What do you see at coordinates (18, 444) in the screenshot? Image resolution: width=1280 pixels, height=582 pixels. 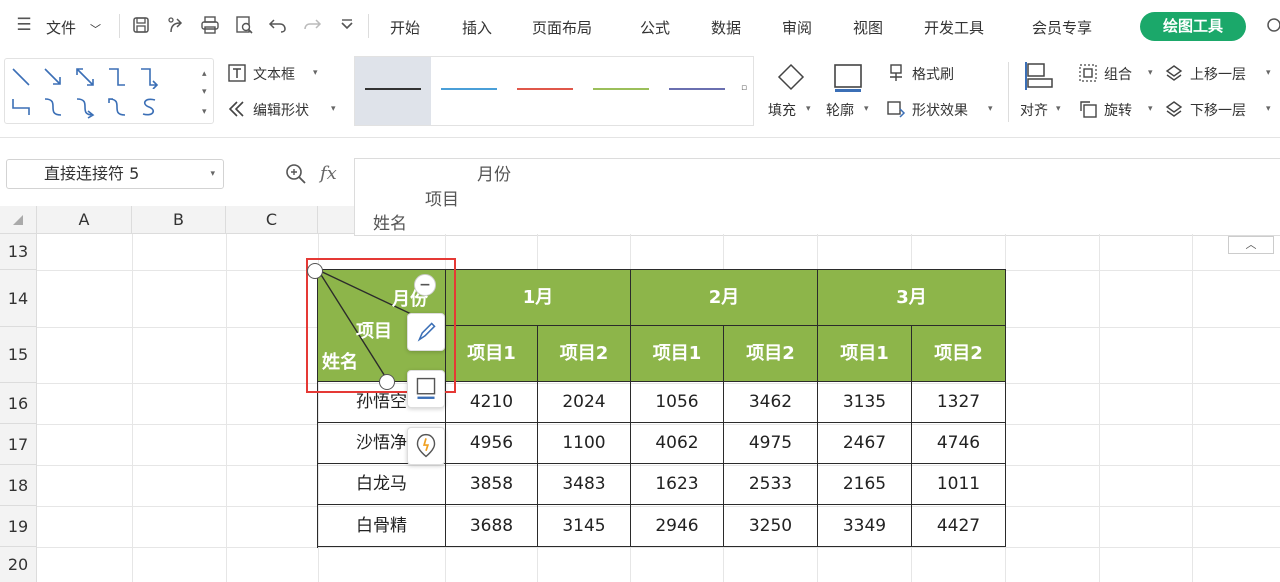 I see `row-header-17: 17` at bounding box center [18, 444].